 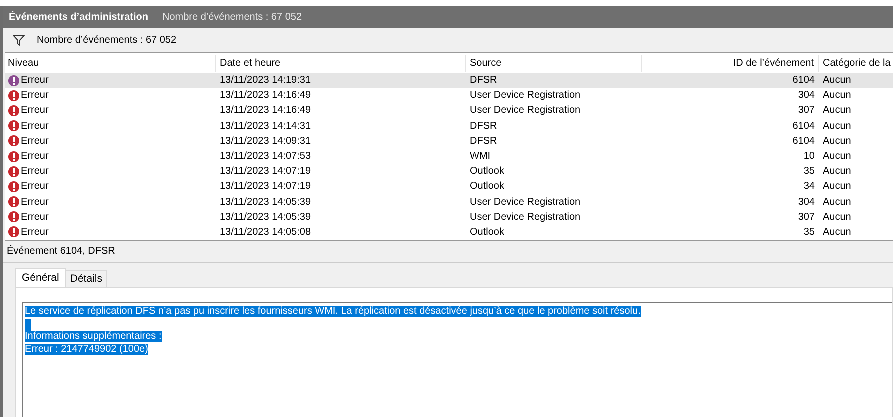 I want to click on event-row: Erreur 13/11/2023 14:05:08 Outlook 35 Aucun, so click(x=449, y=232).